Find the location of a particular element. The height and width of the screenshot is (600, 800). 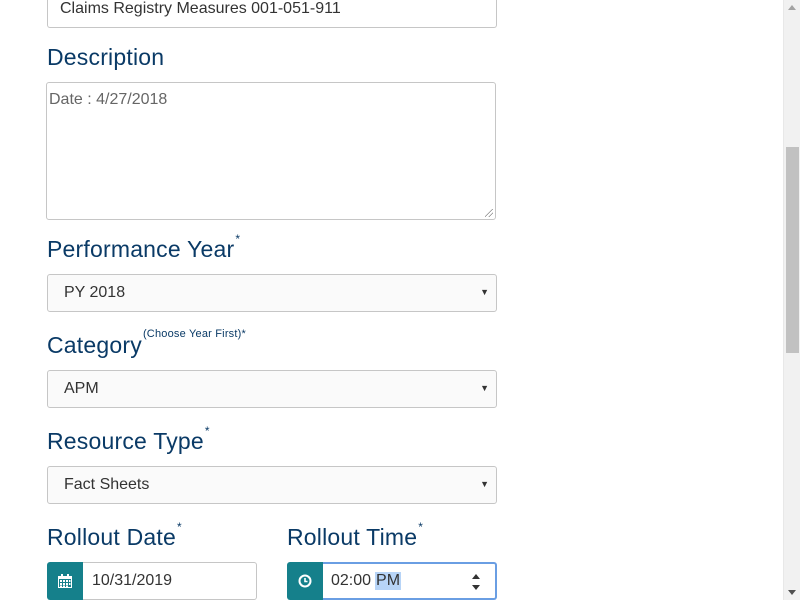

description-label: Description is located at coordinates (106, 57).